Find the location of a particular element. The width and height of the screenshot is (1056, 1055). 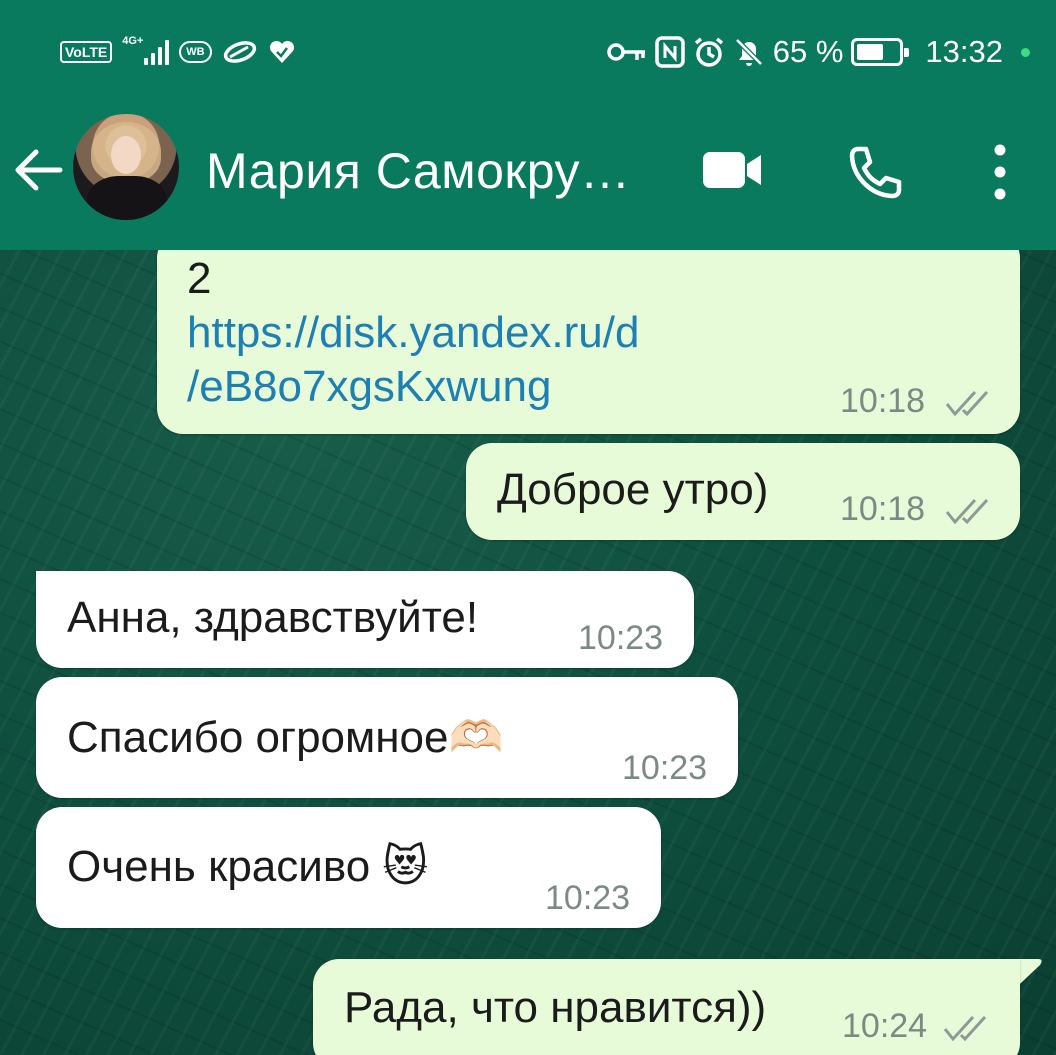

contact-avatar is located at coordinates (126, 167).